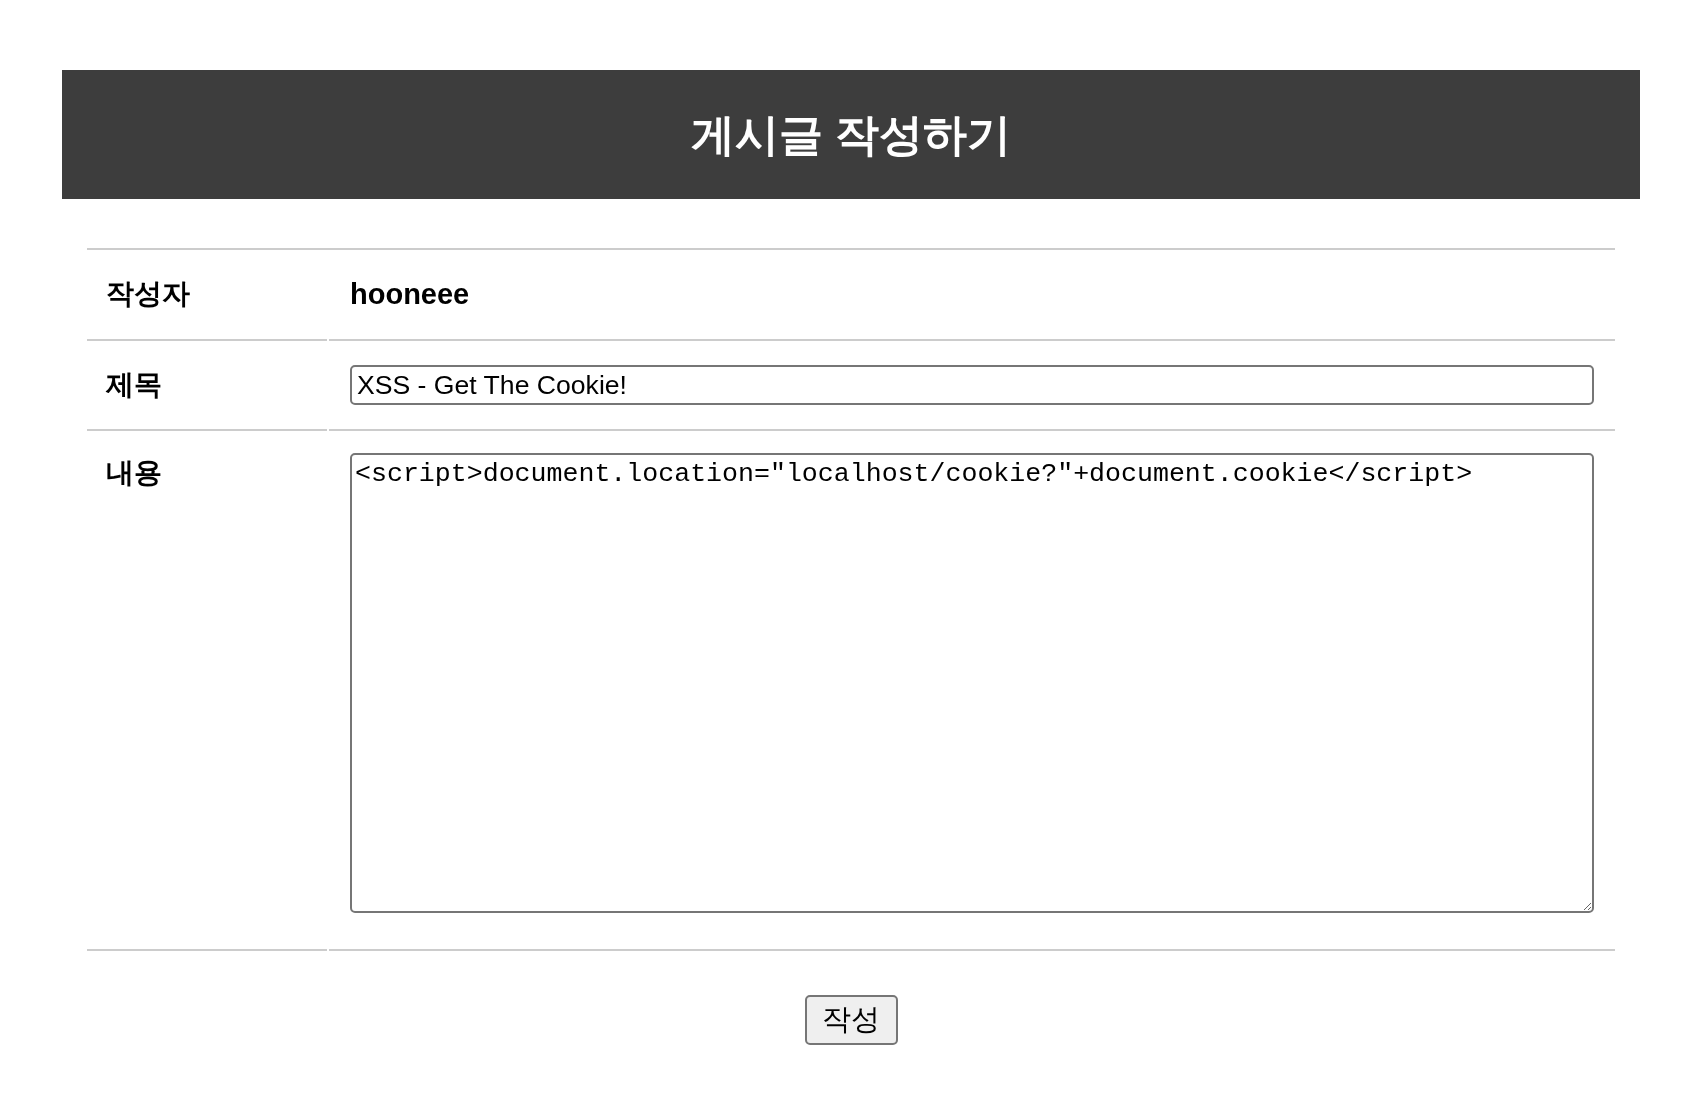 This screenshot has width=1708, height=1102. I want to click on title-input: XSS - Get The Cookie!, so click(972, 385).